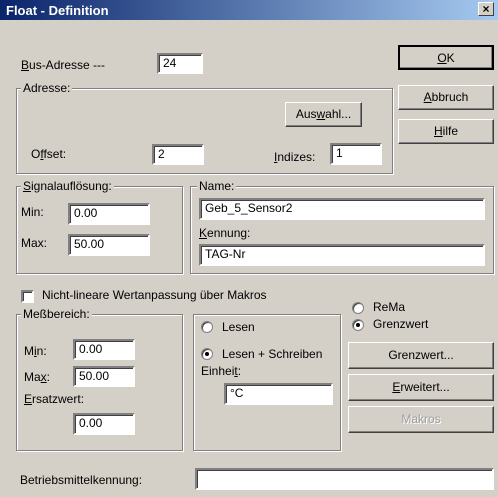 This screenshot has width=498, height=497. What do you see at coordinates (109, 214) in the screenshot?
I see `signal-min-input: 0.00` at bounding box center [109, 214].